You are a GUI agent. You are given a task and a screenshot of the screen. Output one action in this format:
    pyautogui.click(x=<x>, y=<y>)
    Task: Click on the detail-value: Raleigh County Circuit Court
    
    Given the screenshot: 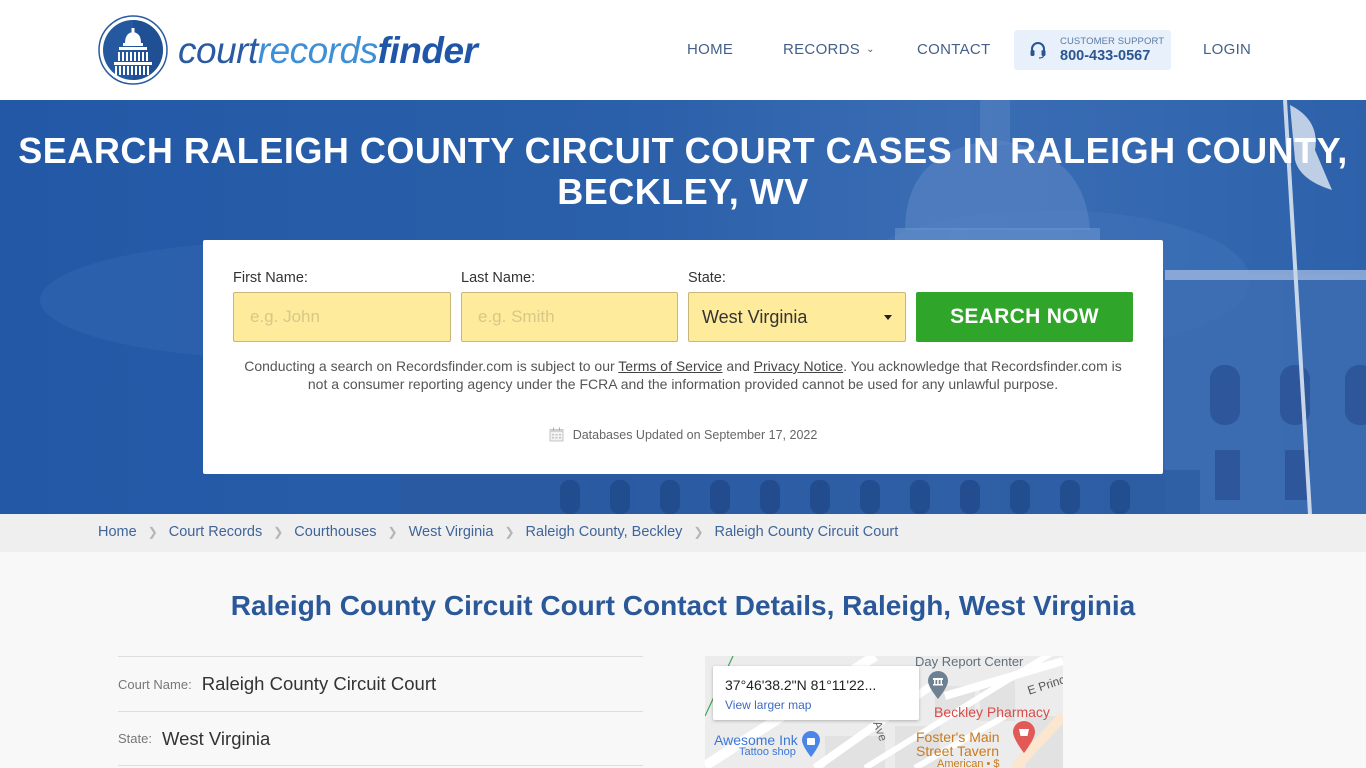 What is the action you would take?
    pyautogui.click(x=319, y=683)
    